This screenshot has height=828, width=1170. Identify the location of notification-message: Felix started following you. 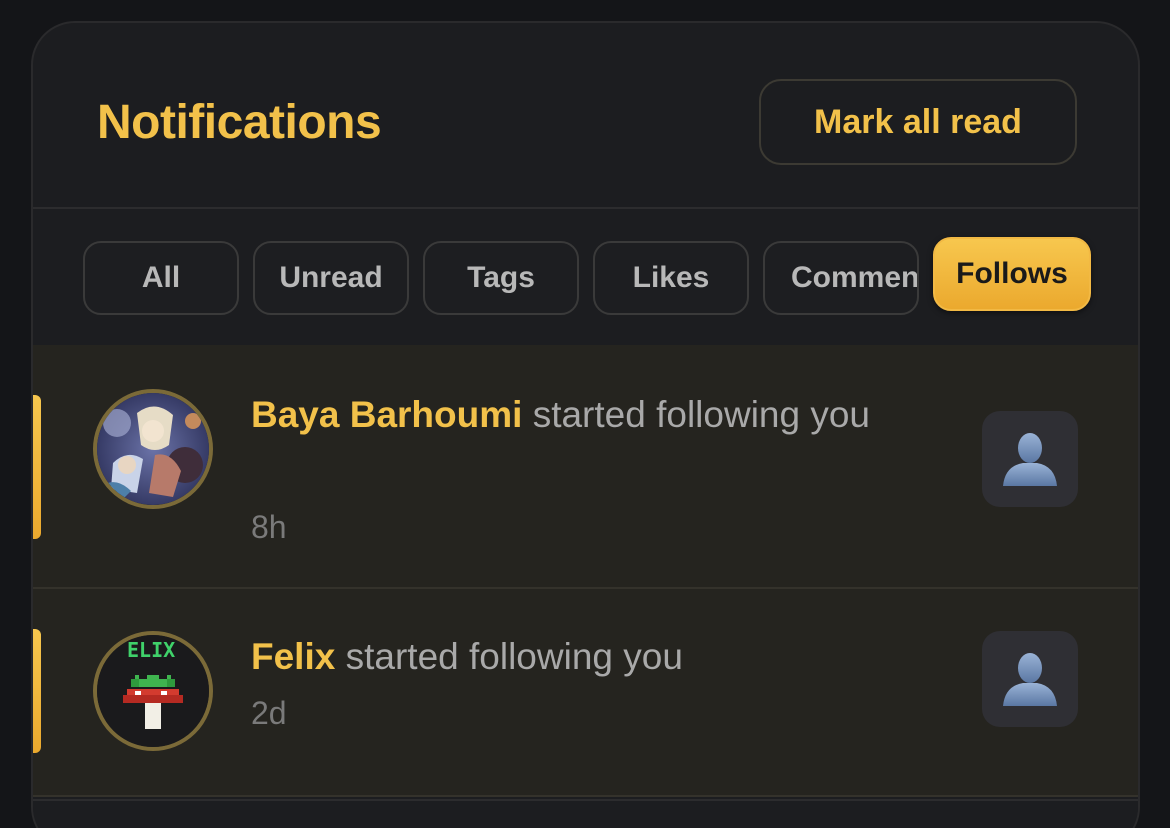
(591, 657).